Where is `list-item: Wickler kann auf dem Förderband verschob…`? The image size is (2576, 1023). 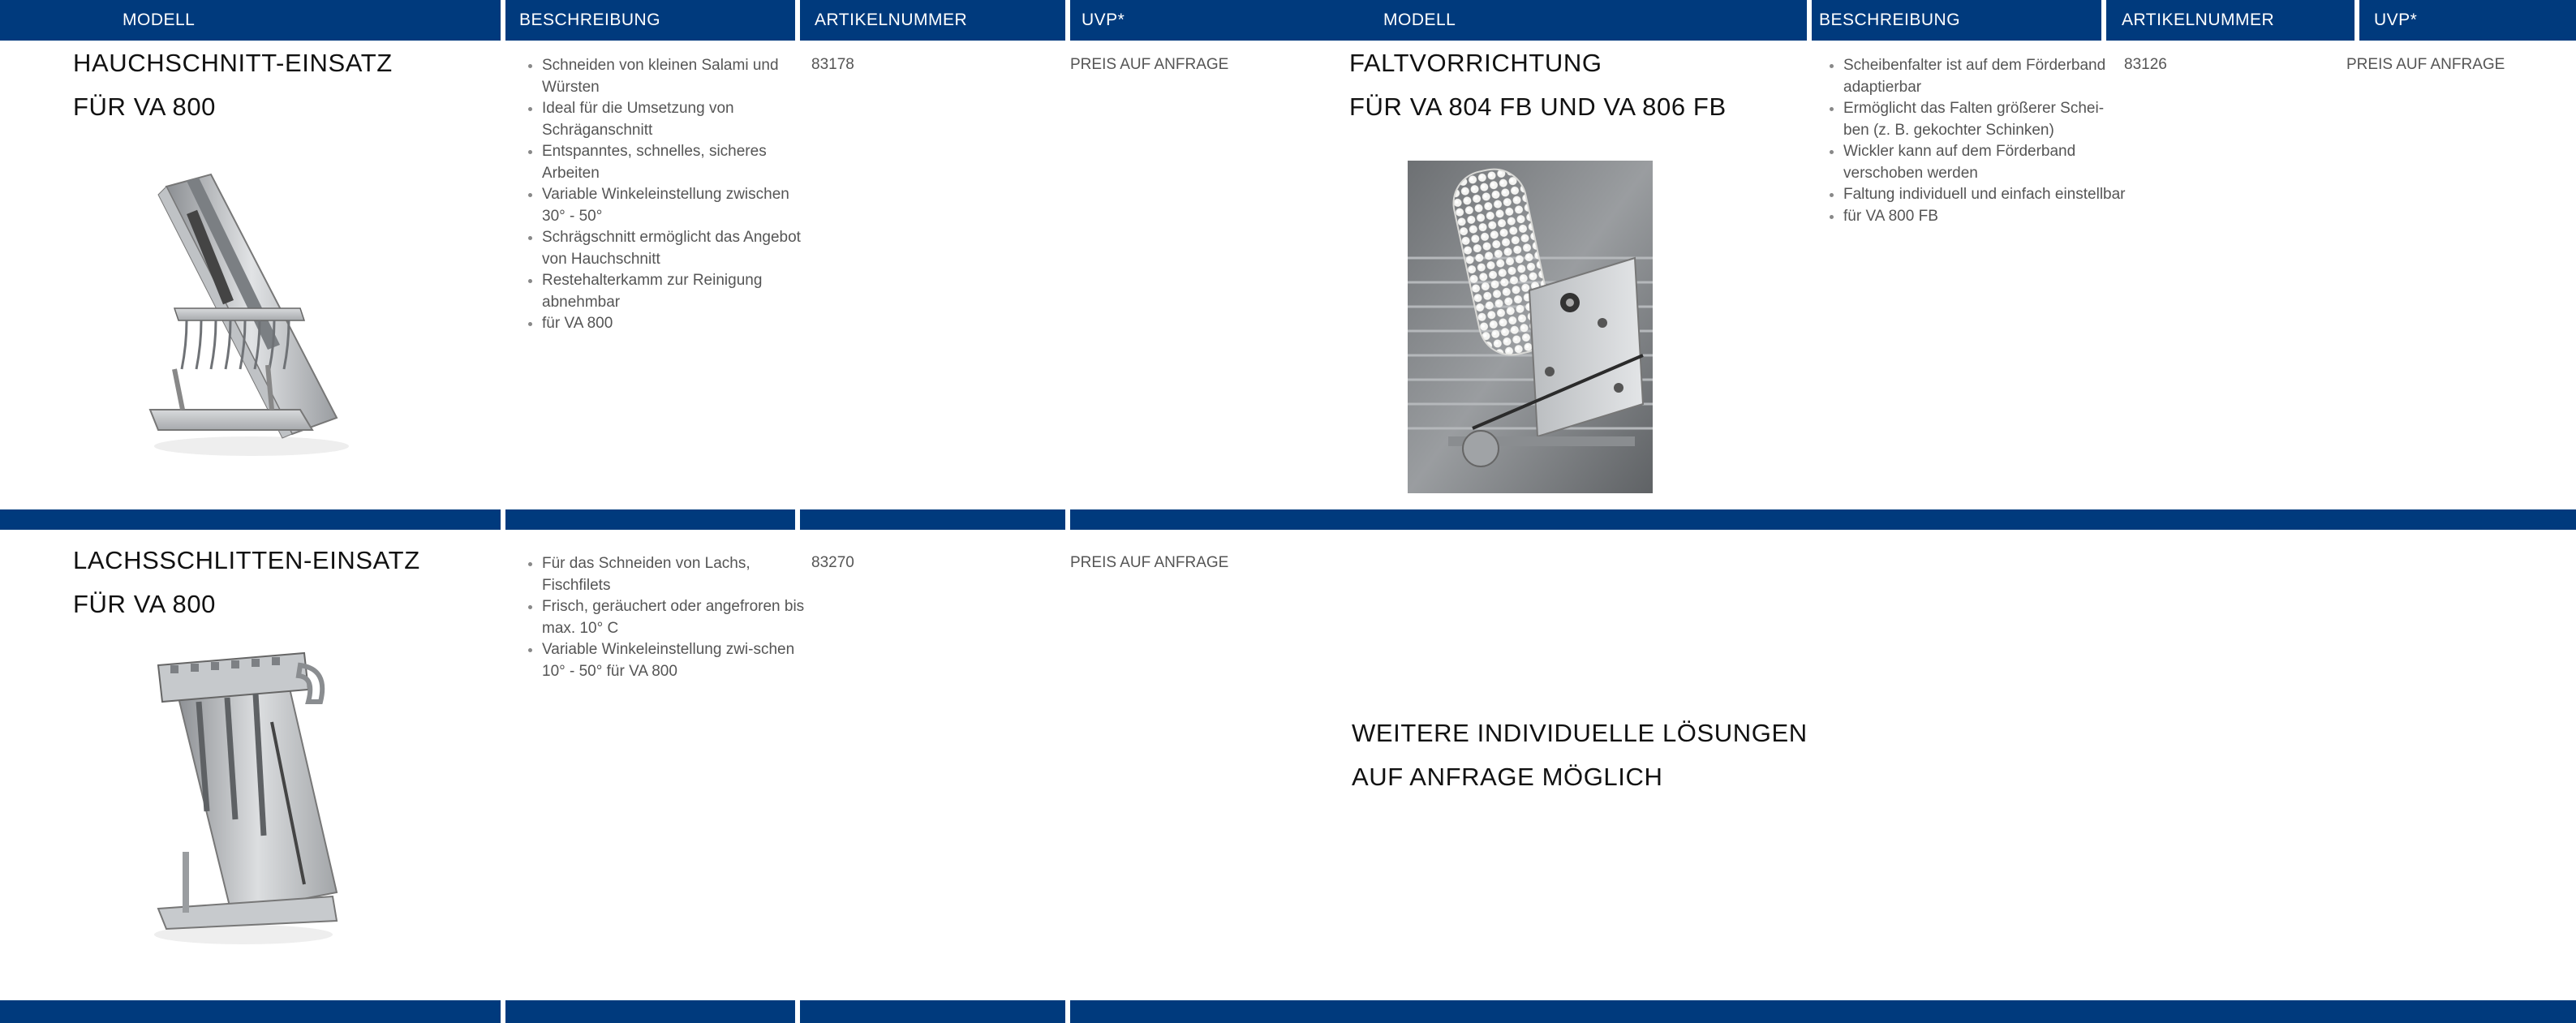
list-item: Wickler kann auf dem Förderband verschob… is located at coordinates (1985, 162).